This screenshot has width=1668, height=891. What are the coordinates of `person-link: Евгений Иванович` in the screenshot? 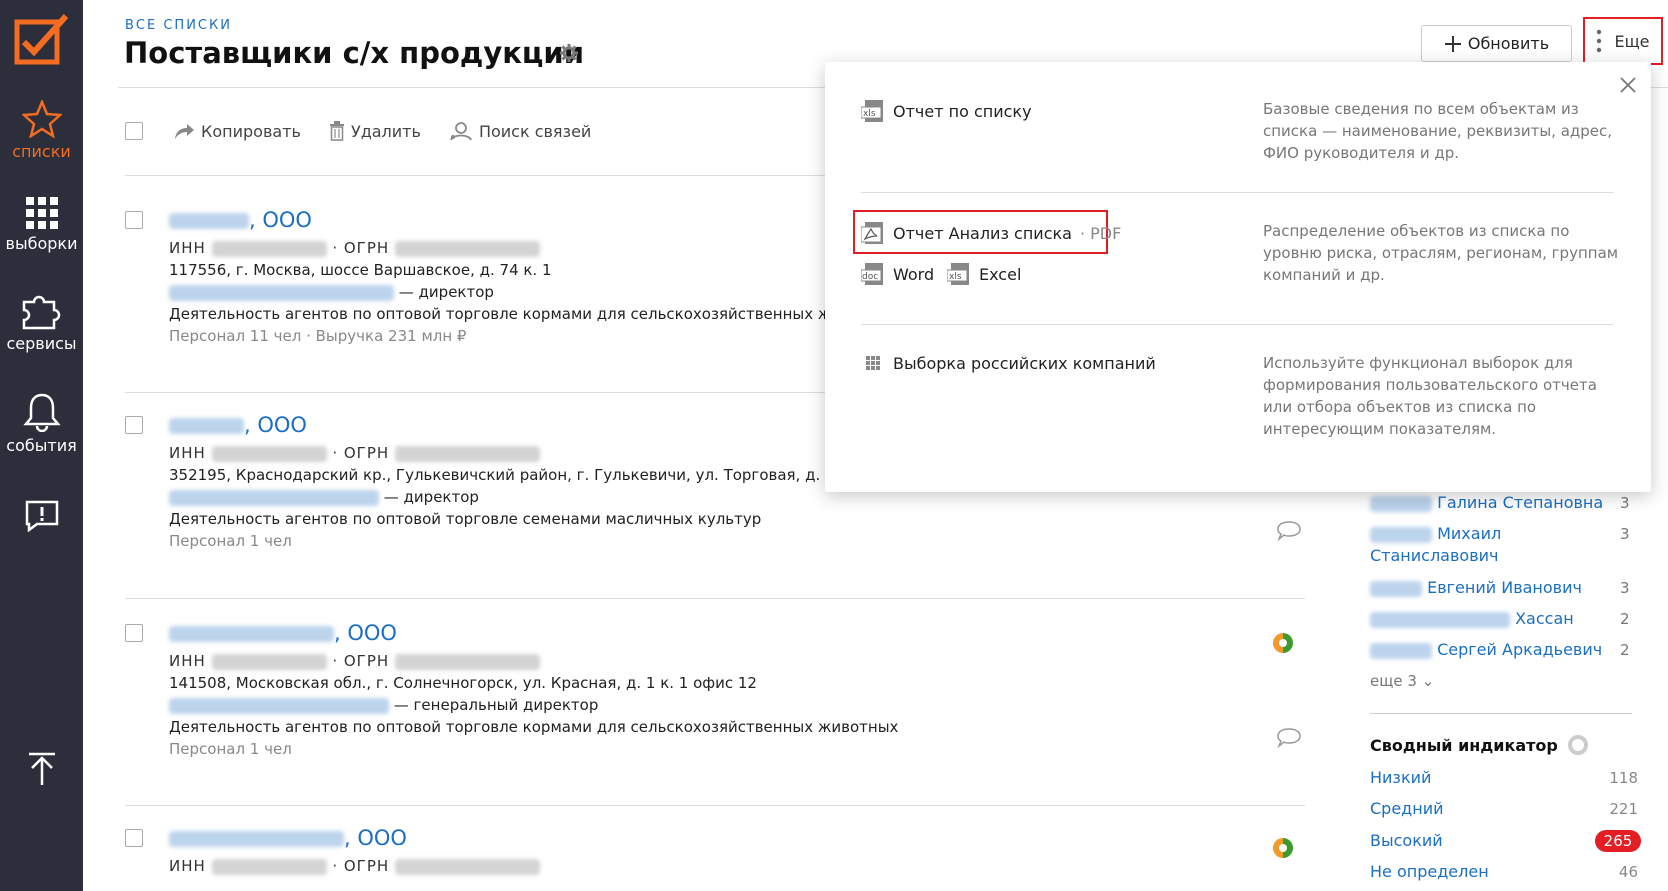 It's located at (1490, 588).